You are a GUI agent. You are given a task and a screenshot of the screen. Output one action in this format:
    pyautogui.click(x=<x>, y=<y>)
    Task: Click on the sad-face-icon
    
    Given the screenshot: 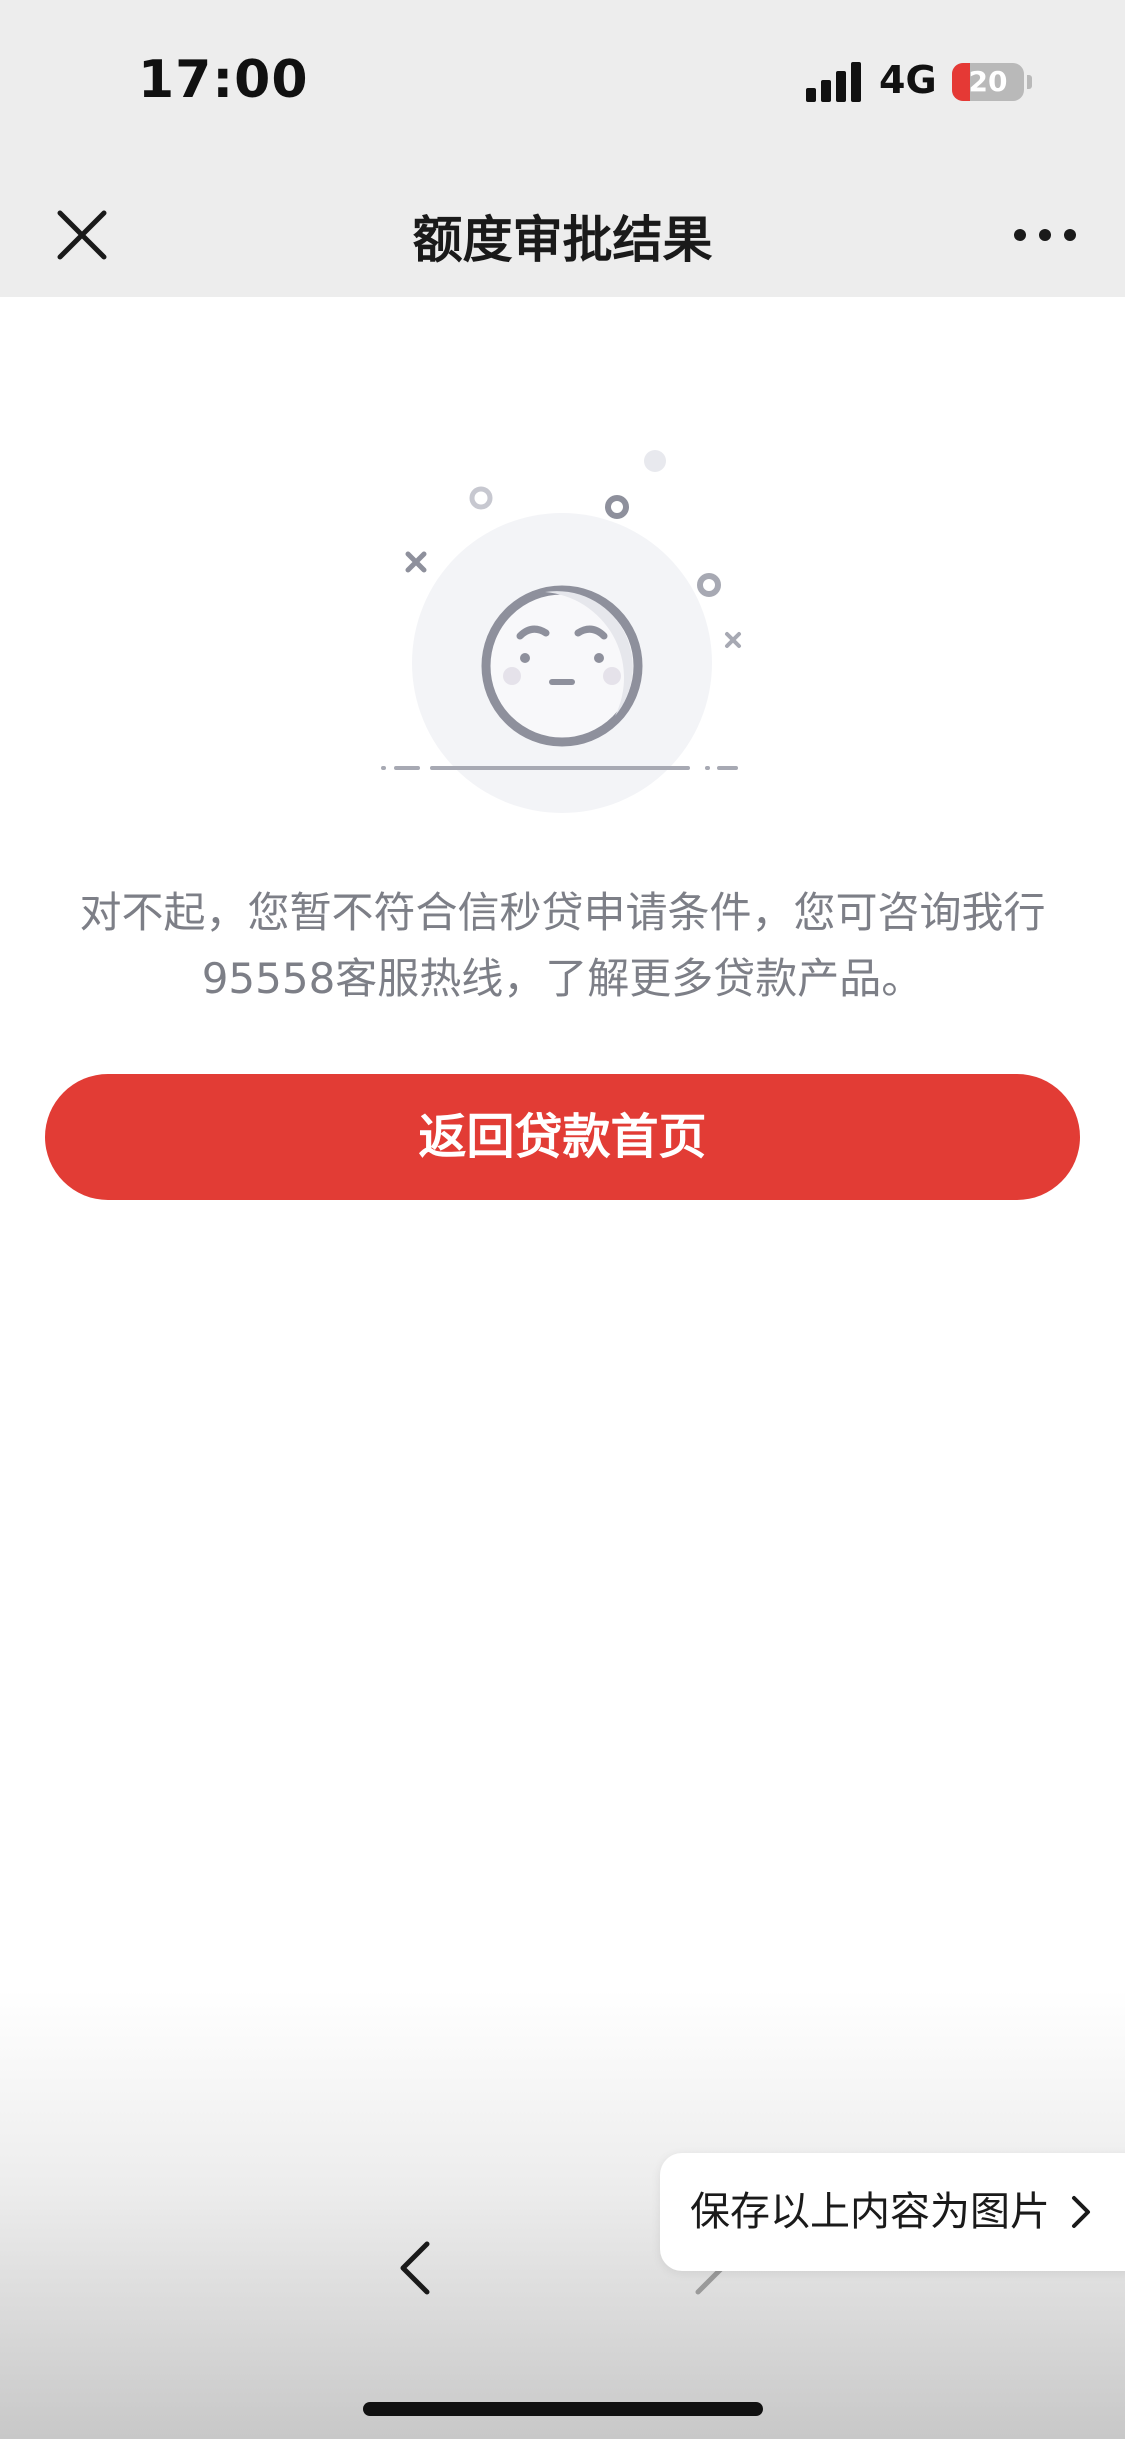 What is the action you would take?
    pyautogui.click(x=561, y=631)
    